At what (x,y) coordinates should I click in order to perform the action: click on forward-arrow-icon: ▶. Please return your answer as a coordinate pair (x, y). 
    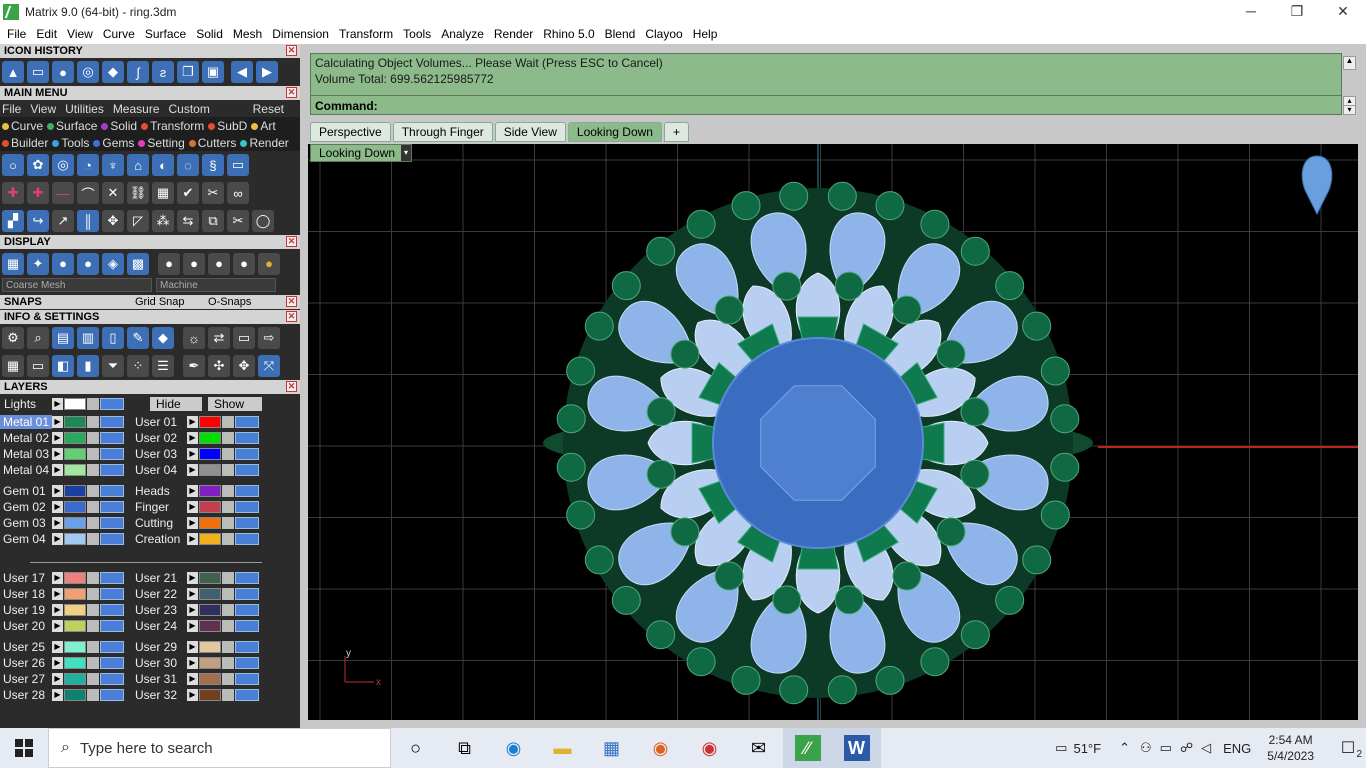
    Looking at the image, I should click on (267, 72).